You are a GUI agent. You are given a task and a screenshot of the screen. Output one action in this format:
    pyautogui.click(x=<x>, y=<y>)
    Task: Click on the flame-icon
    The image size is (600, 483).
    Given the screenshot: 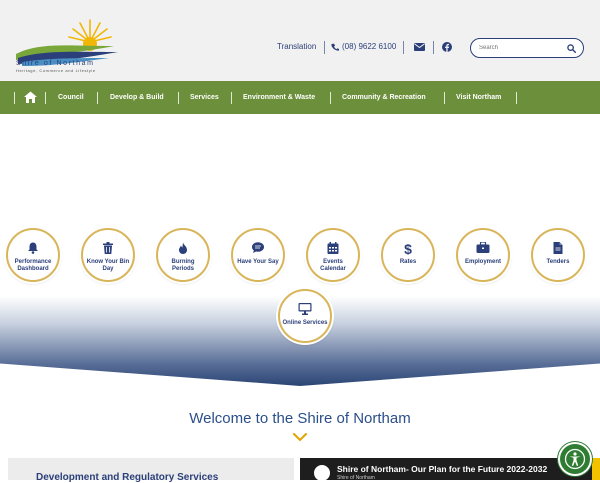 What is the action you would take?
    pyautogui.click(x=183, y=248)
    